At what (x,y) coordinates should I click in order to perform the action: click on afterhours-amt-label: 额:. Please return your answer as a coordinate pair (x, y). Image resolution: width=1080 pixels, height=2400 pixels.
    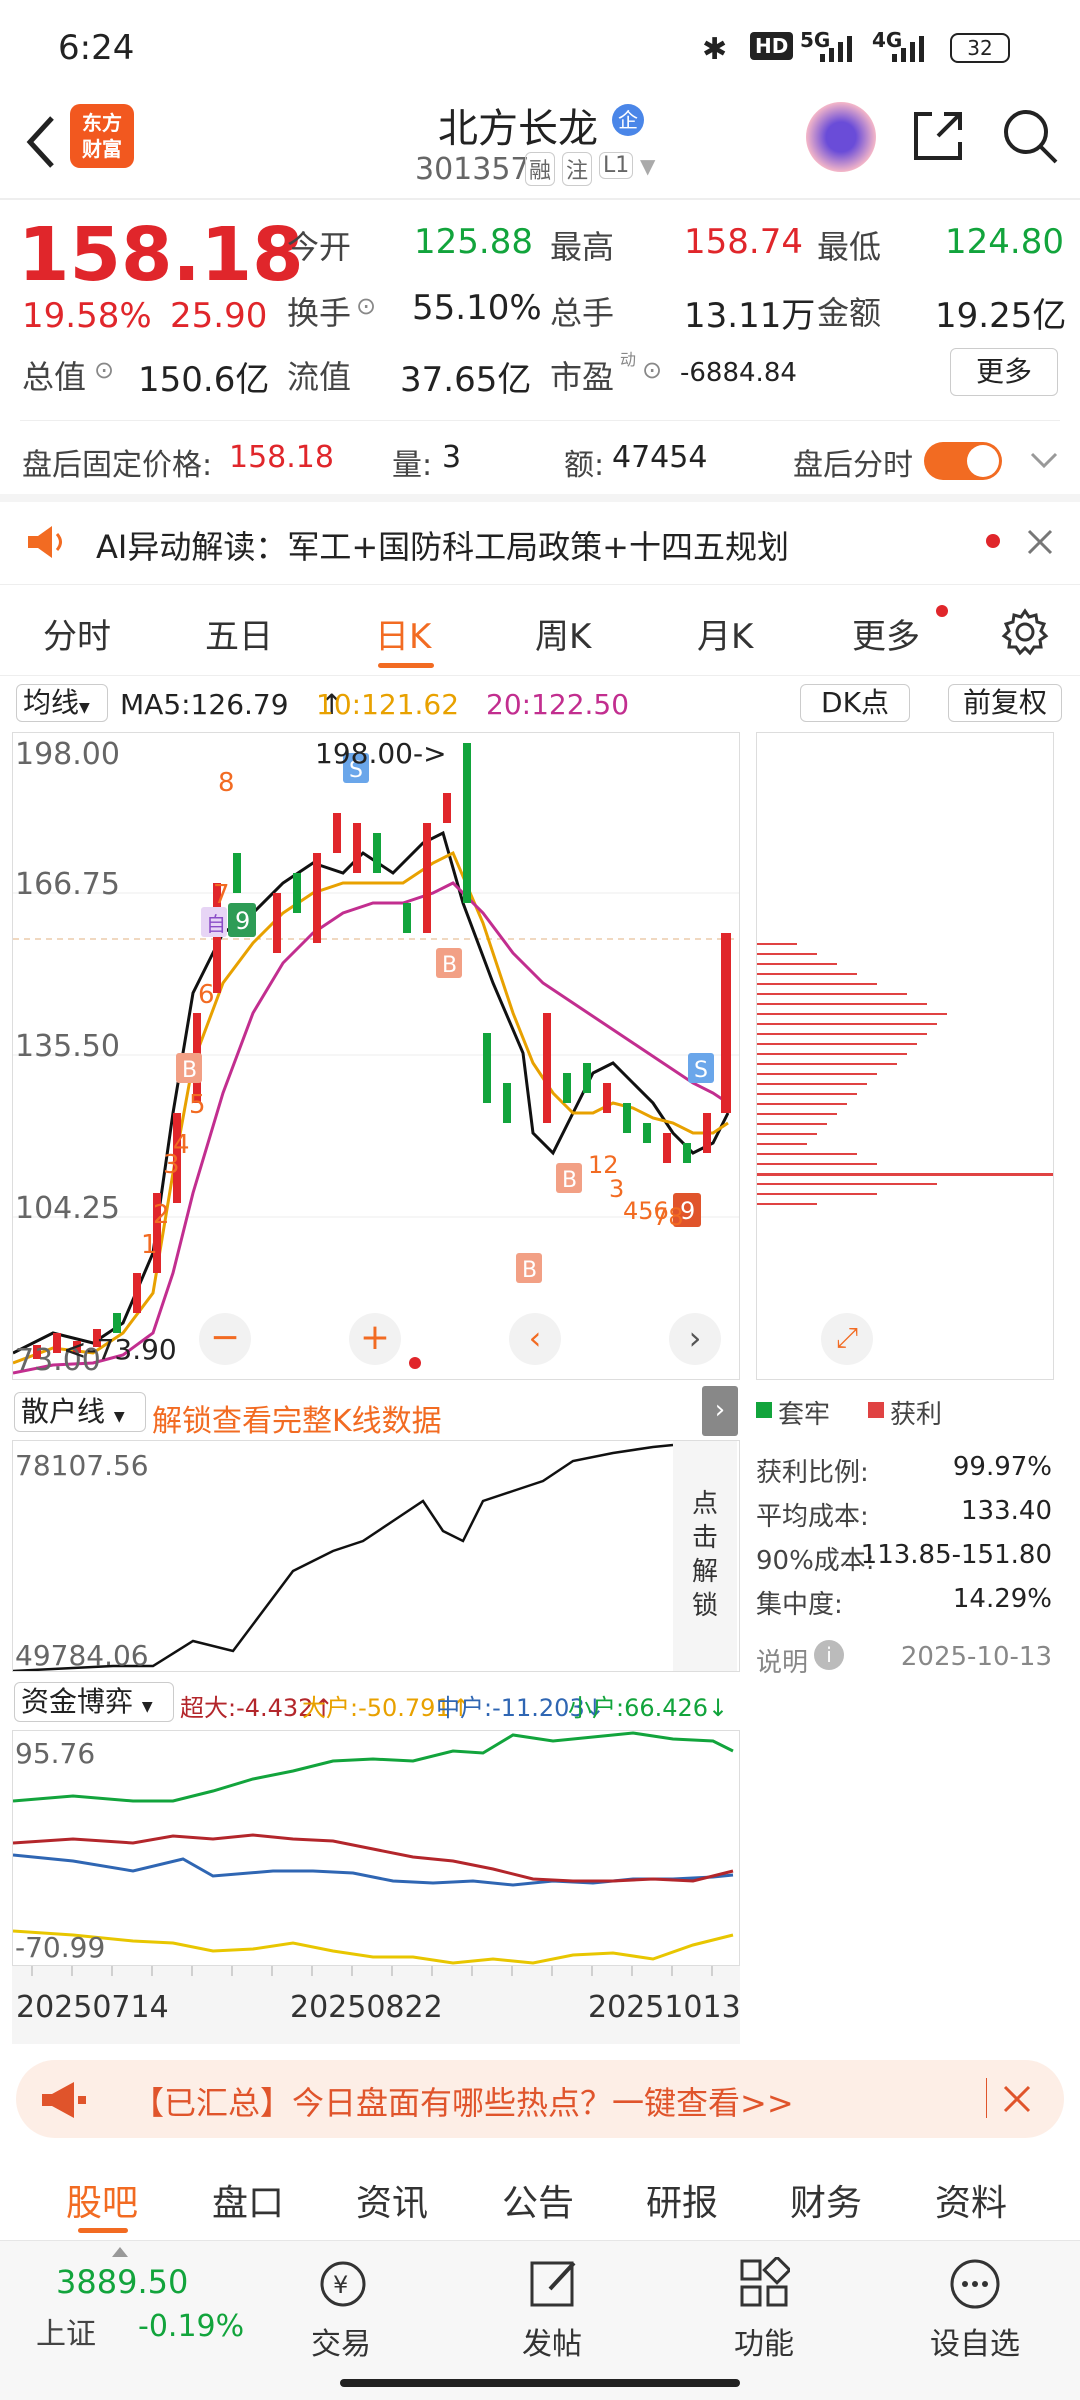
    Looking at the image, I should click on (584, 465).